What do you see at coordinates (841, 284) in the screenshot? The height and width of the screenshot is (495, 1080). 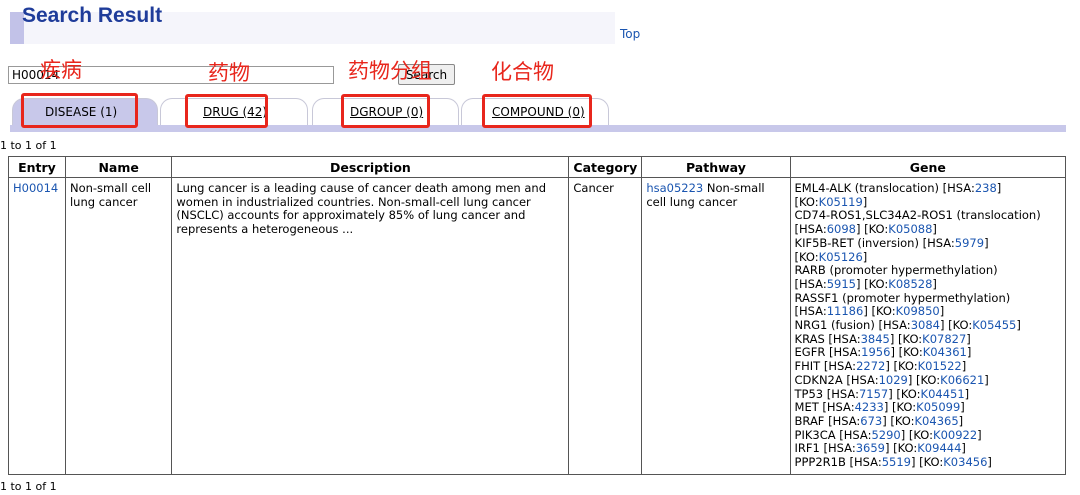 I see `gene-hsa-link: 5915` at bounding box center [841, 284].